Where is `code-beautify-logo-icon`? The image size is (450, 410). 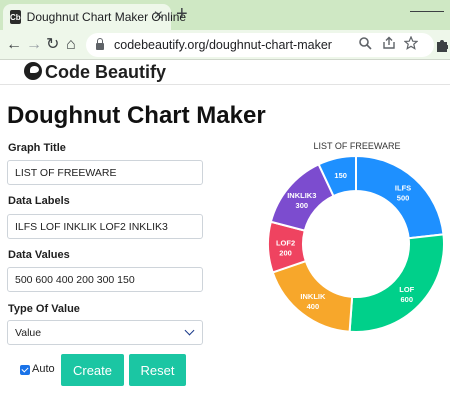
code-beautify-logo-icon is located at coordinates (33, 71).